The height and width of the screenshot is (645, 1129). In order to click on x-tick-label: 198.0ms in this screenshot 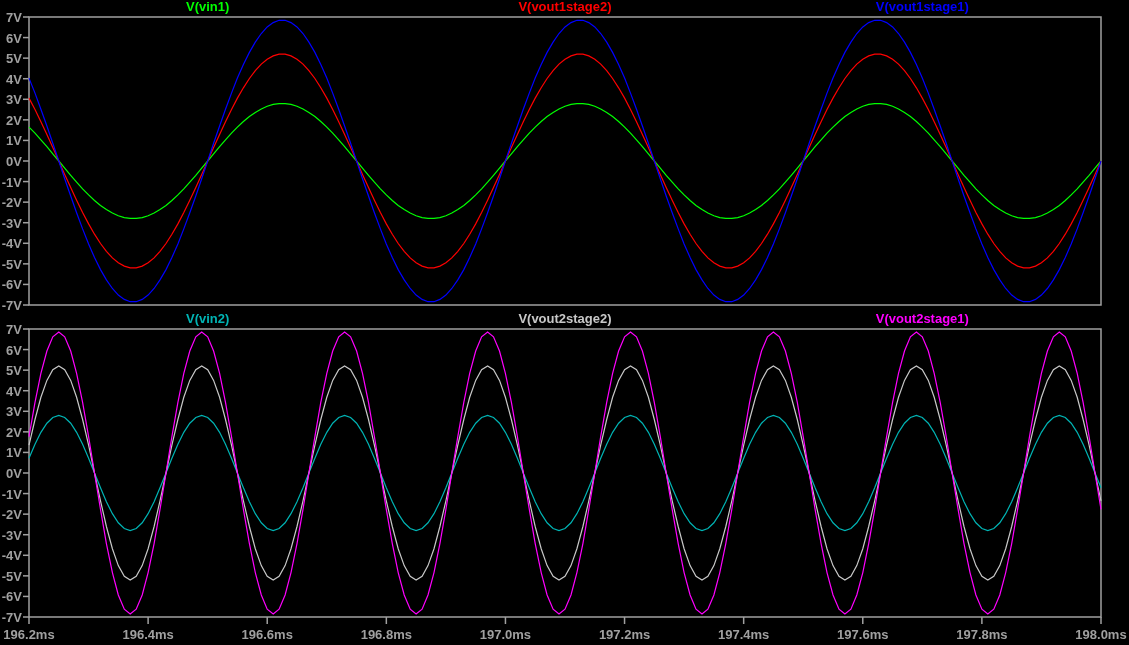, I will do `click(1101, 634)`.